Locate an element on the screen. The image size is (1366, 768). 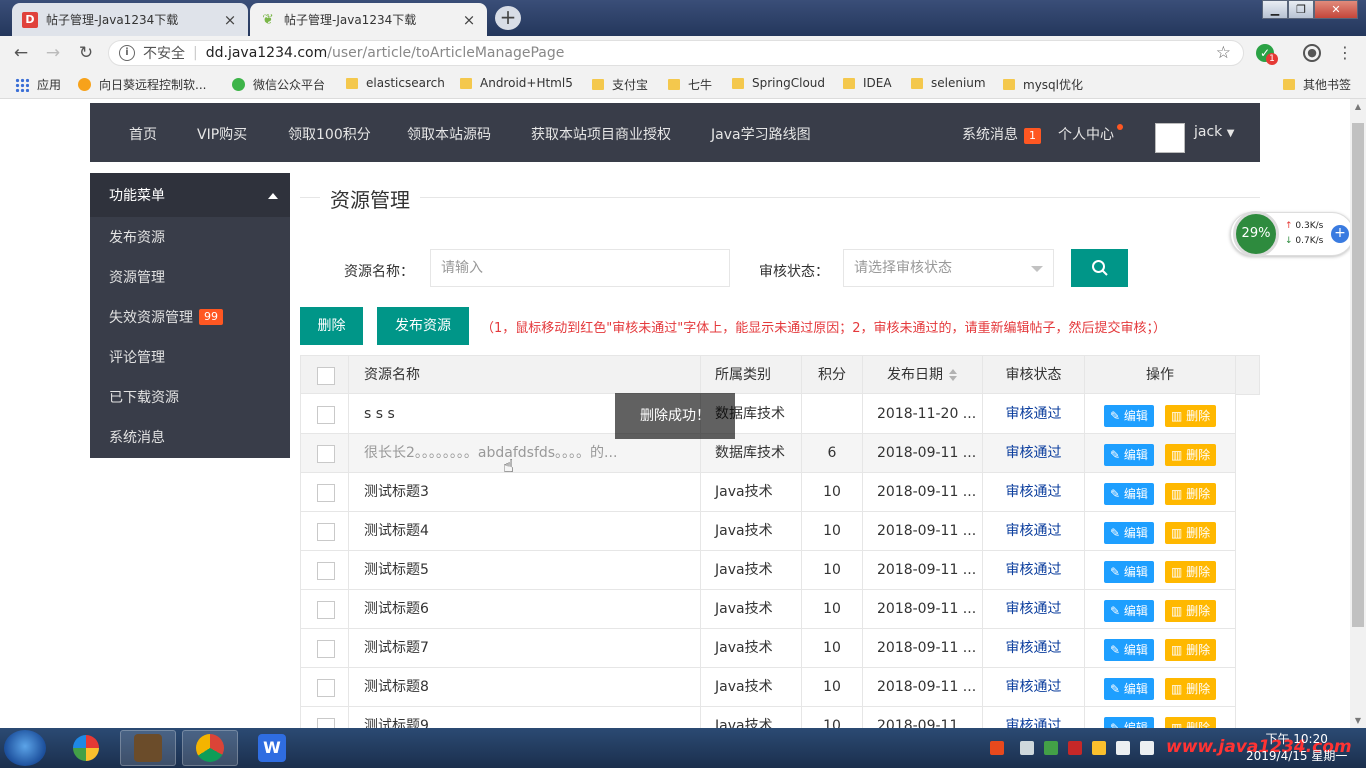
close-tab-icon: × is located at coordinates (230, 20).